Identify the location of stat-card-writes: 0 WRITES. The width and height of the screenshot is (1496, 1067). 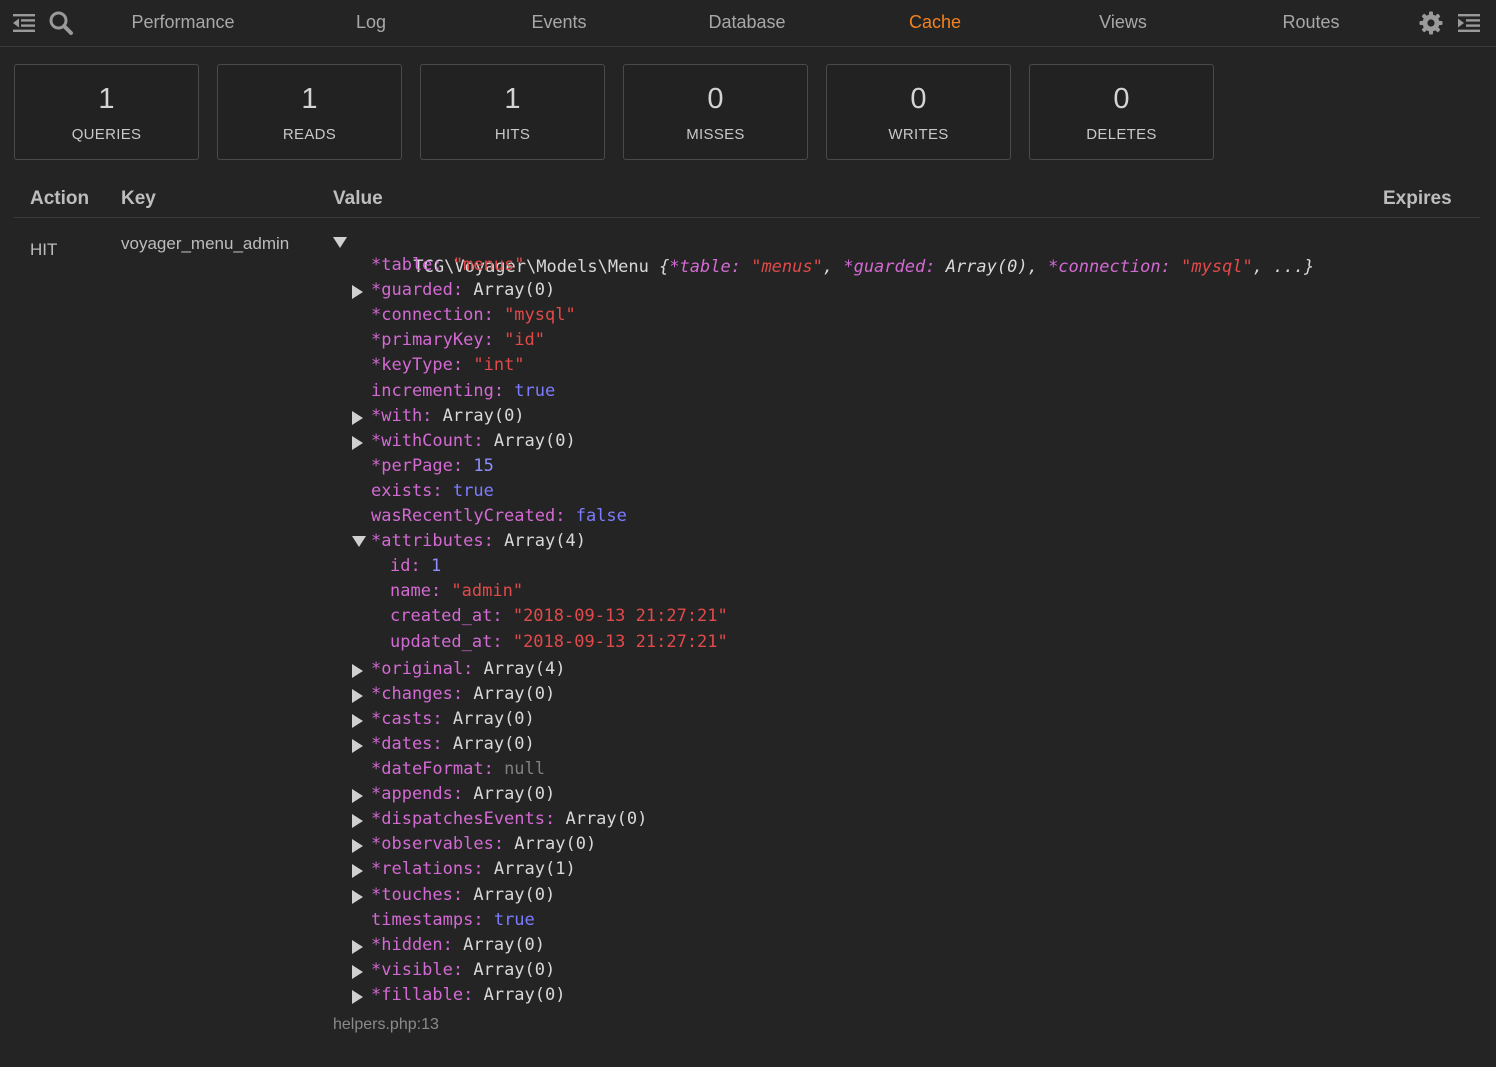
(918, 112).